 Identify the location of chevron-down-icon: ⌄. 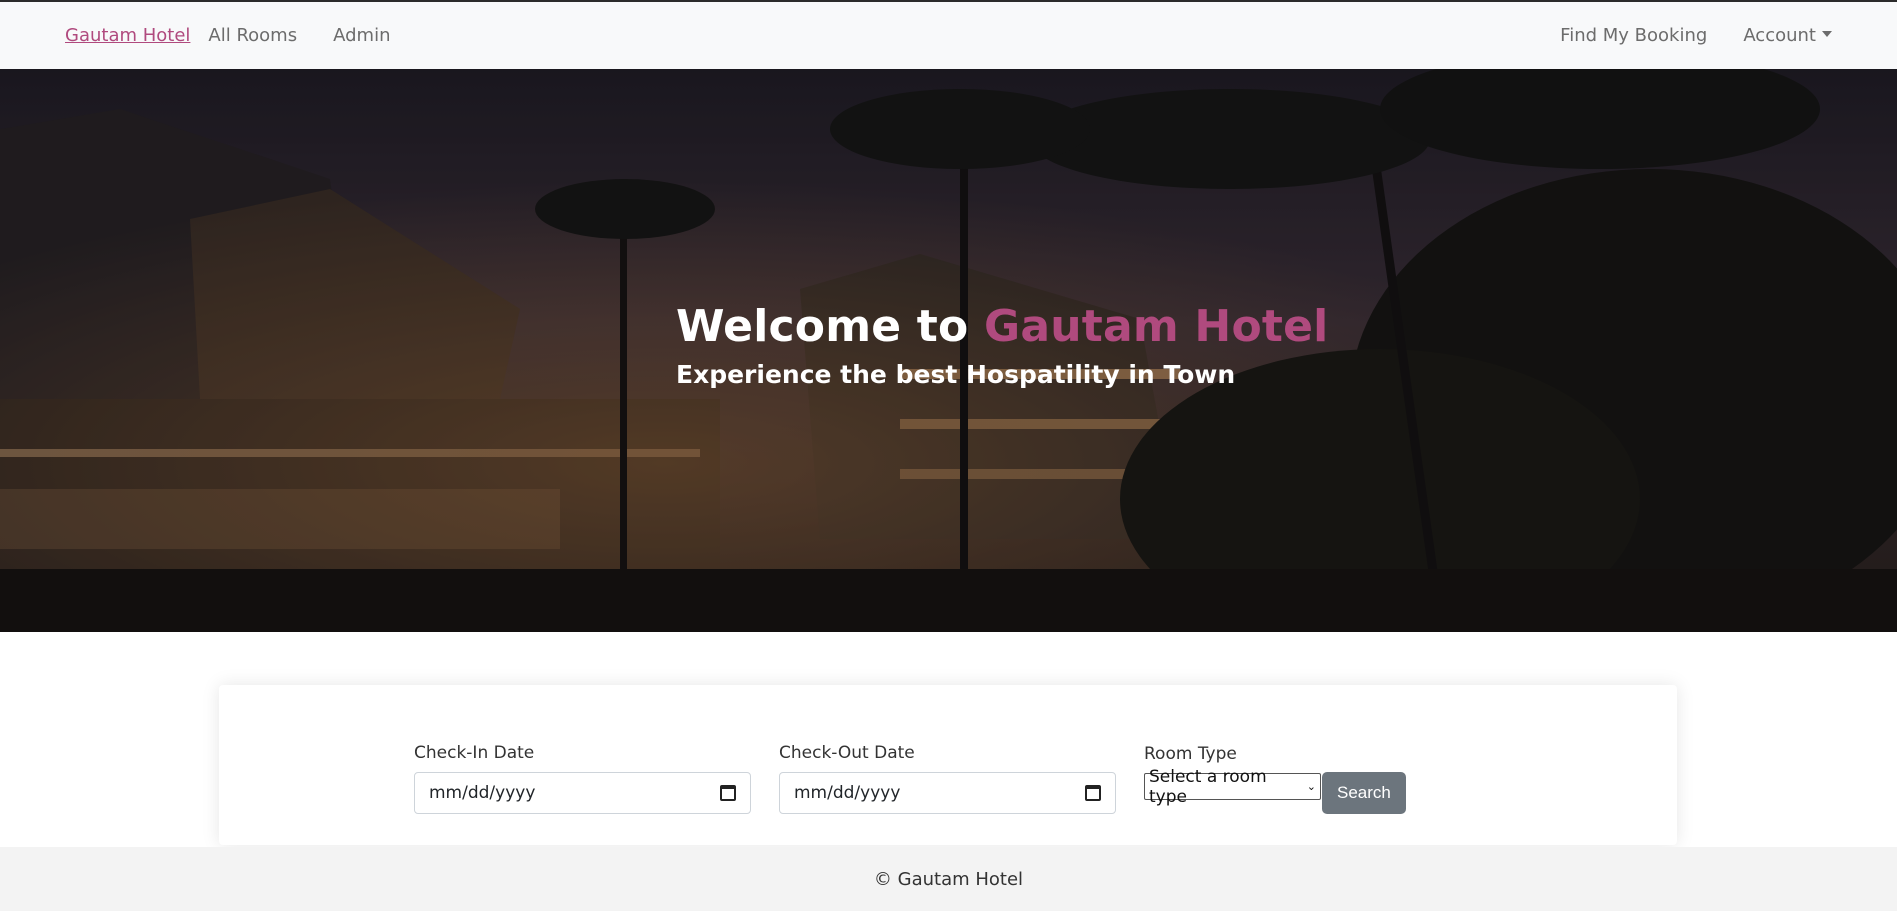
(1311, 786).